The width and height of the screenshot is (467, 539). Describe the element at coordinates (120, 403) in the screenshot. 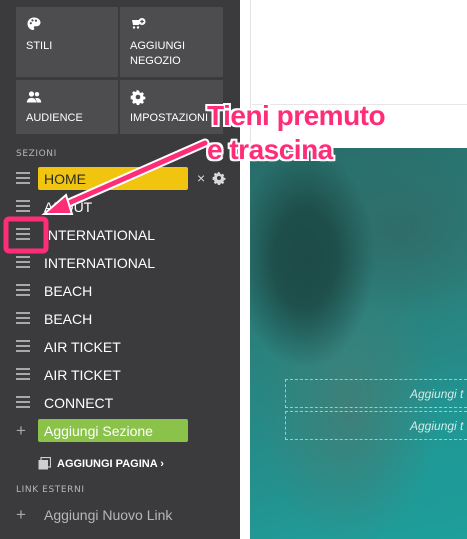

I see `section-row: CONNECT` at that location.